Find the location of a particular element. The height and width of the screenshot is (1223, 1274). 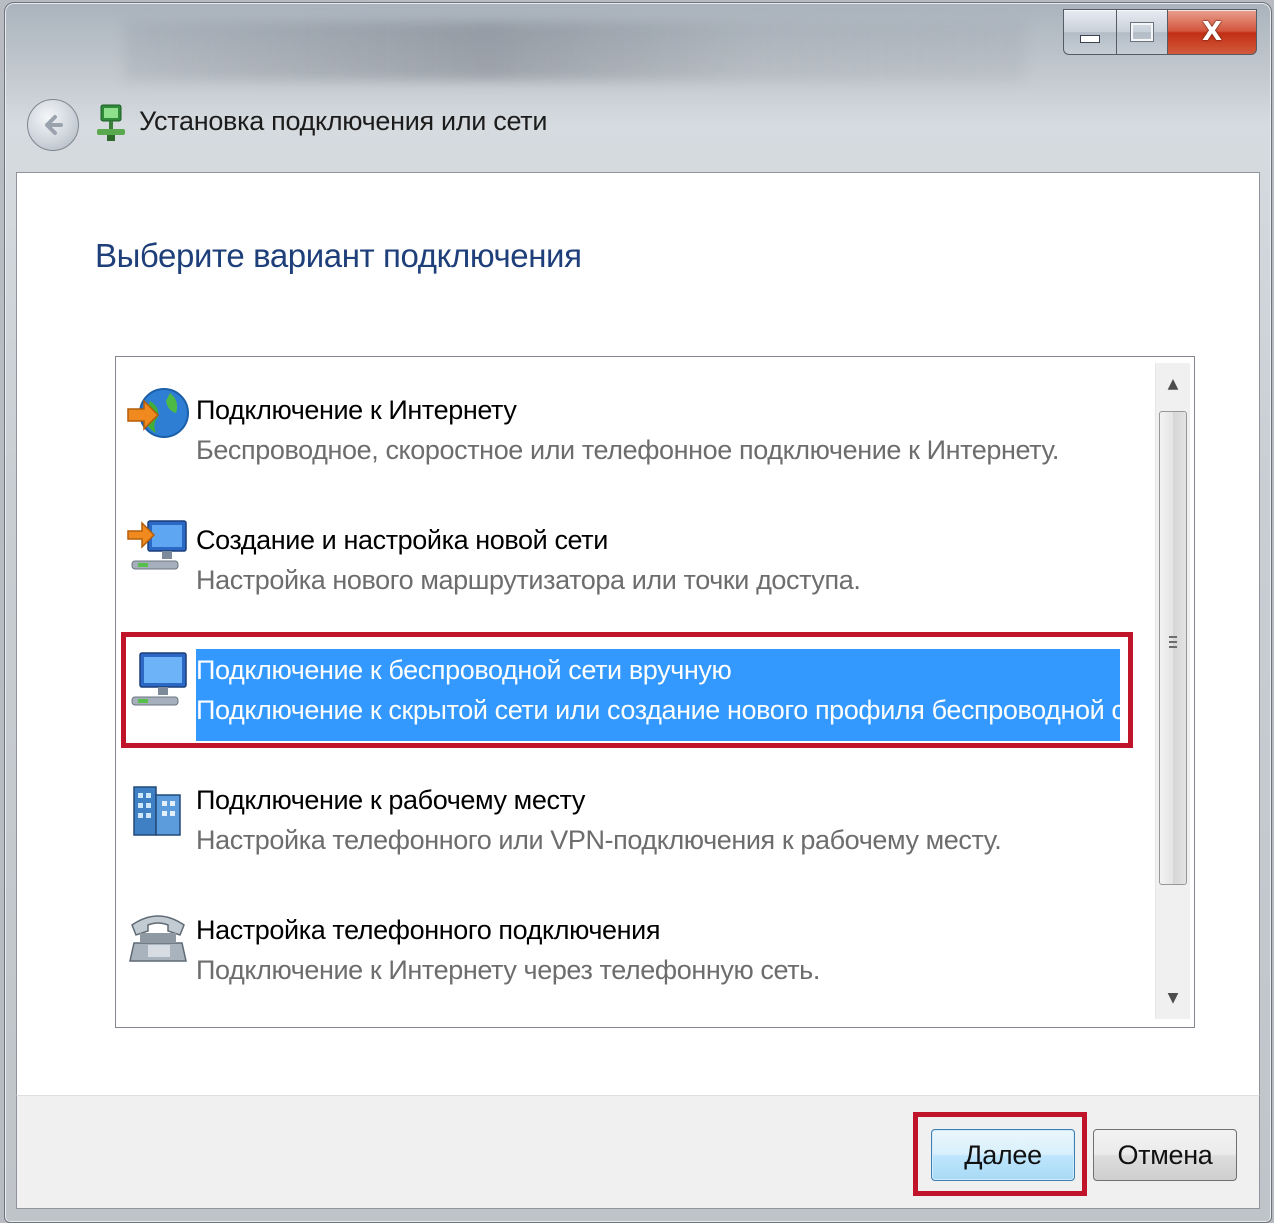

window-title: Установка подключения или сети is located at coordinates (343, 121).